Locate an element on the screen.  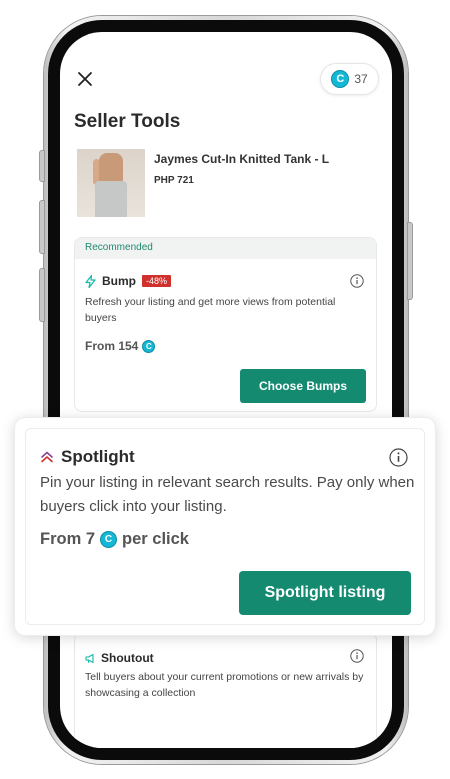
phone-volume-down is located at coordinates (42, 295).